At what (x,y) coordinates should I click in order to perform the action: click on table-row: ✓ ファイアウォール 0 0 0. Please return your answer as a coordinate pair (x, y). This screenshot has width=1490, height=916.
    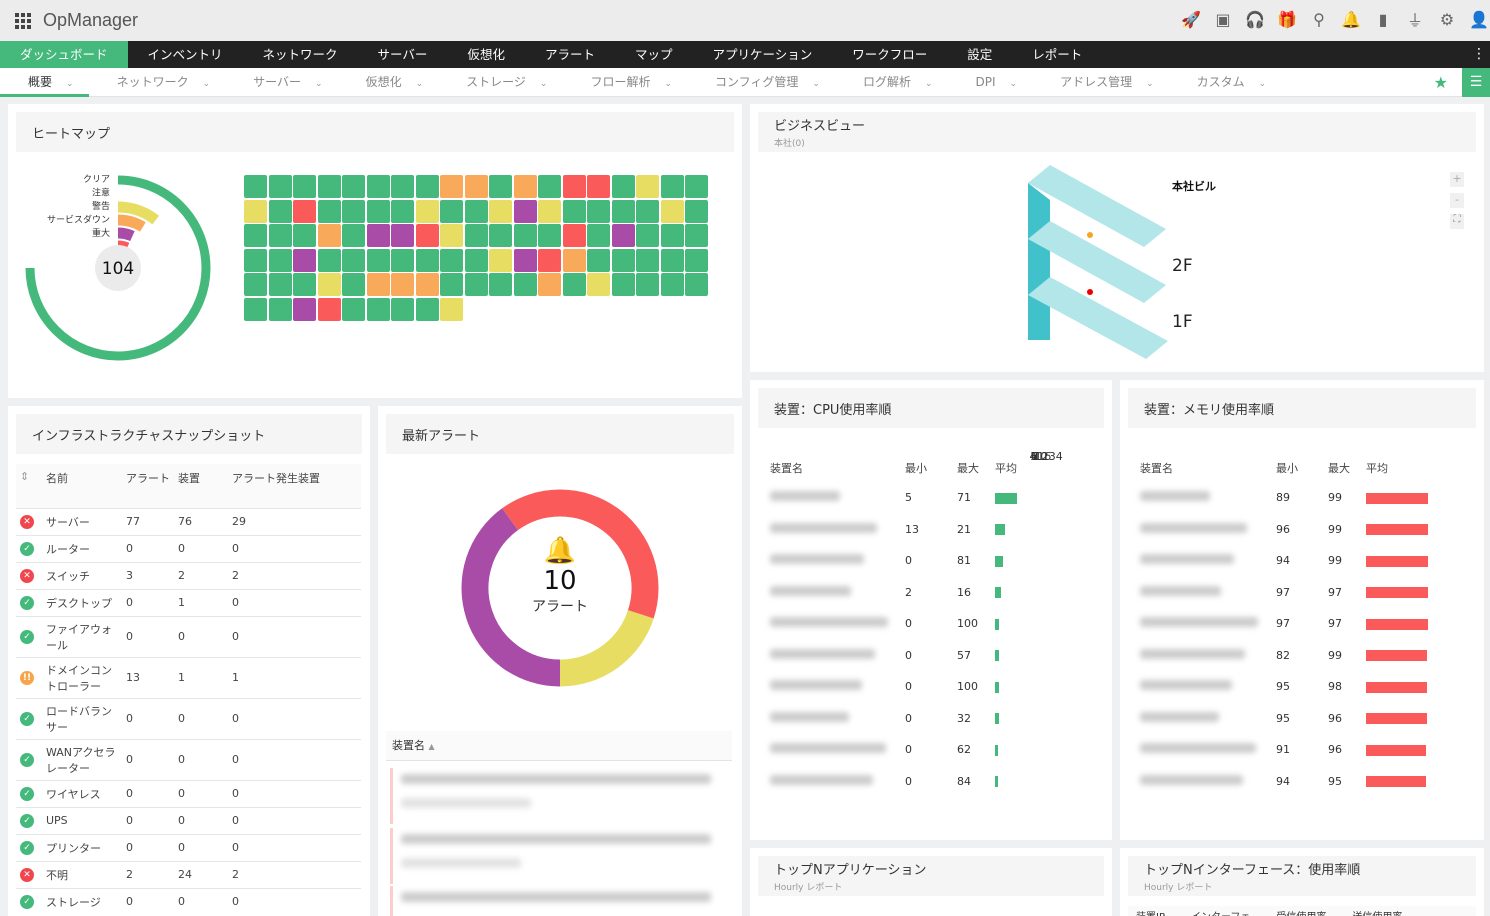
    Looking at the image, I should click on (188, 636).